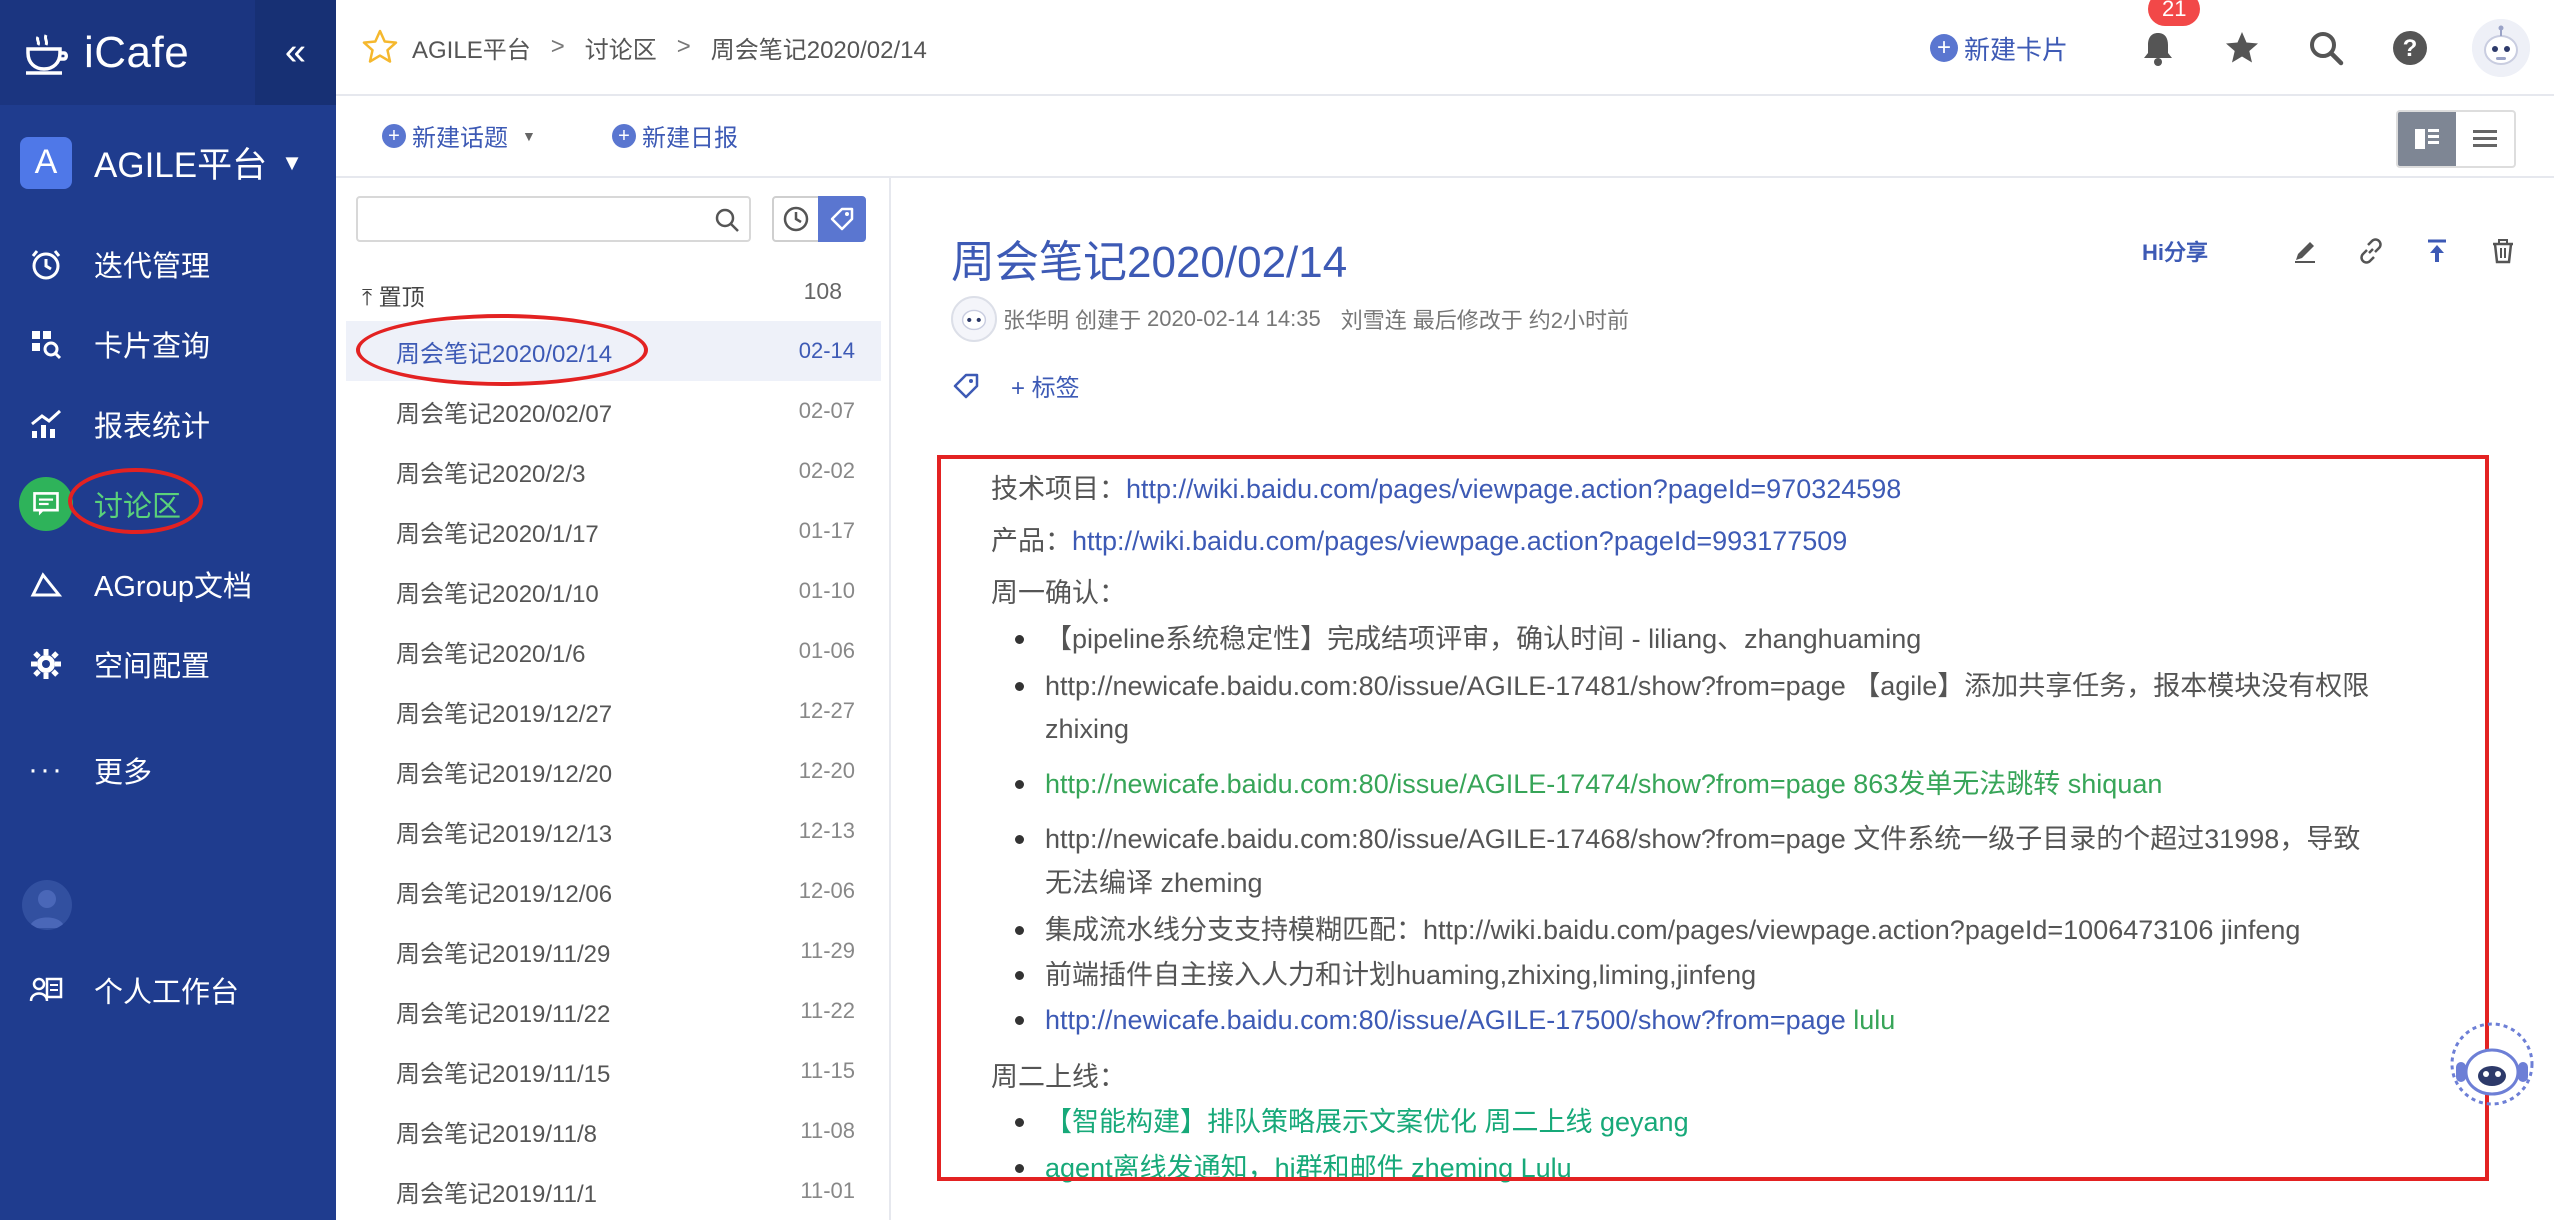 This screenshot has height=1220, width=2554. I want to click on topic-title: 周会笔记2020/02/07, so click(504, 414).